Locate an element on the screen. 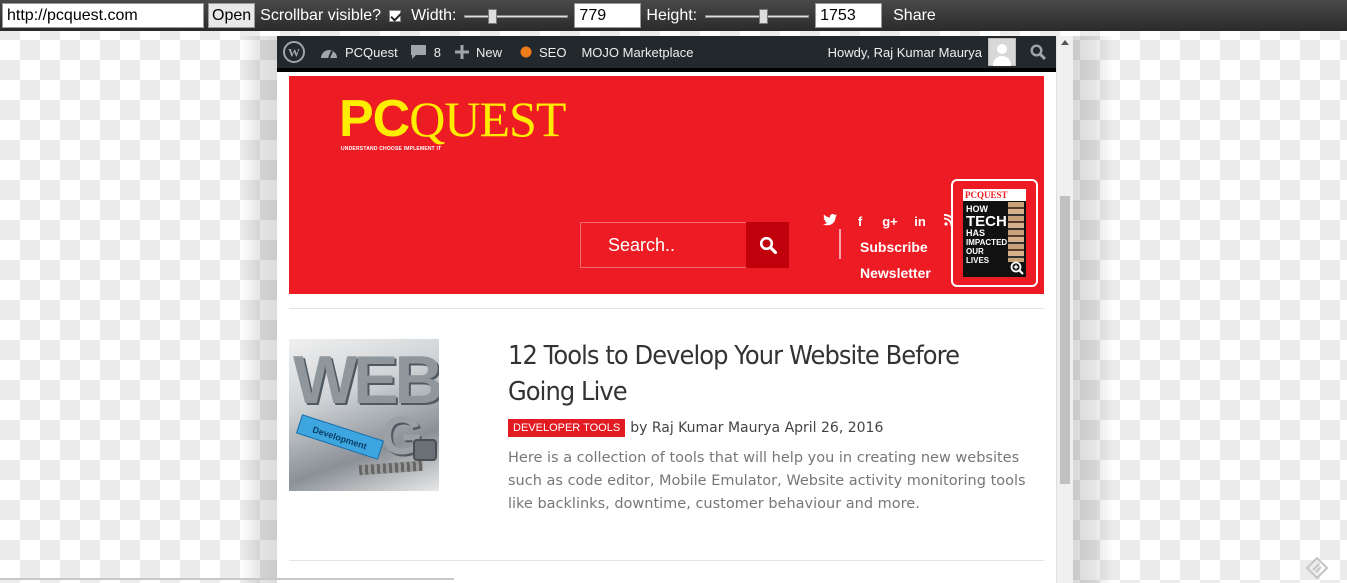 The height and width of the screenshot is (583, 1347). google-plus-icon: g+ is located at coordinates (890, 221).